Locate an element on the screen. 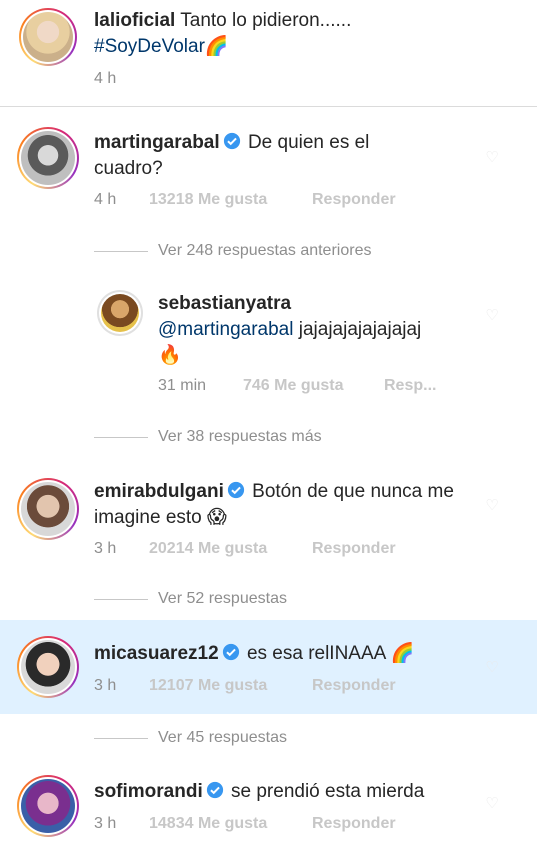 The image size is (537, 865). comment-meta: 3 h 20214 Me gusta Responder is located at coordinates (245, 549).